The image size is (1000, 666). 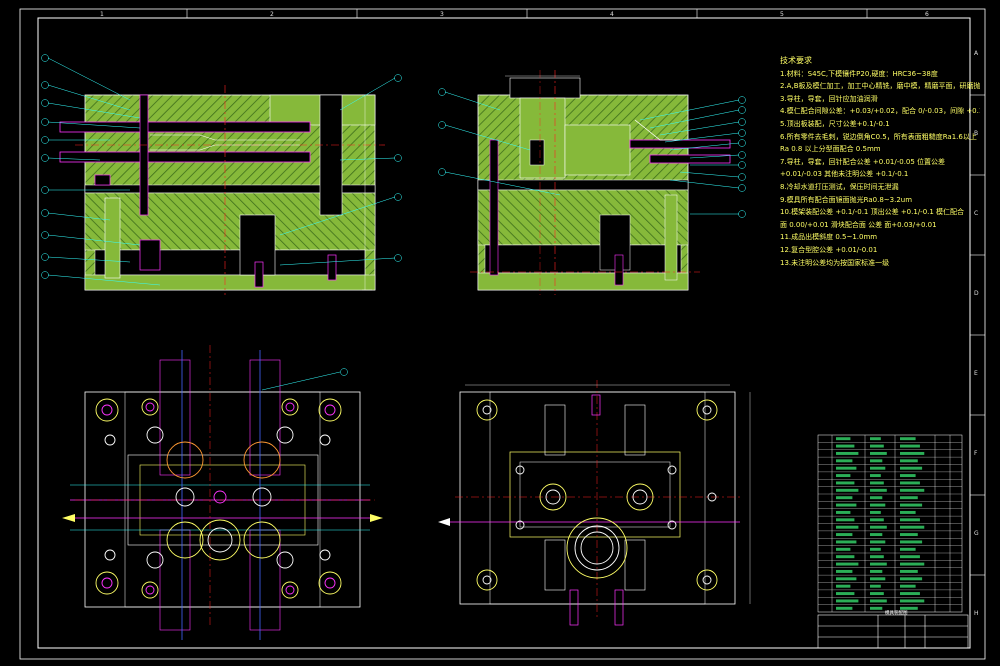 I want to click on note-item: 8.冷却水道打压测试，保压时间无泄漏, so click(x=839, y=186).